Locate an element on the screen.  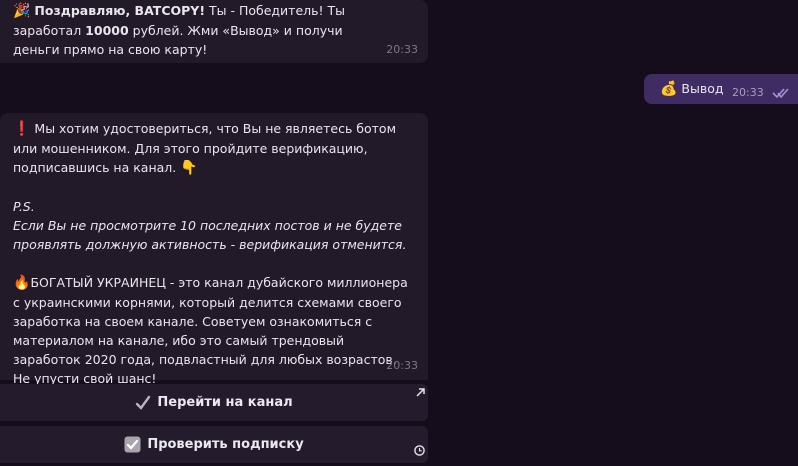
outgoing-message-text: Вывод is located at coordinates (702, 88).